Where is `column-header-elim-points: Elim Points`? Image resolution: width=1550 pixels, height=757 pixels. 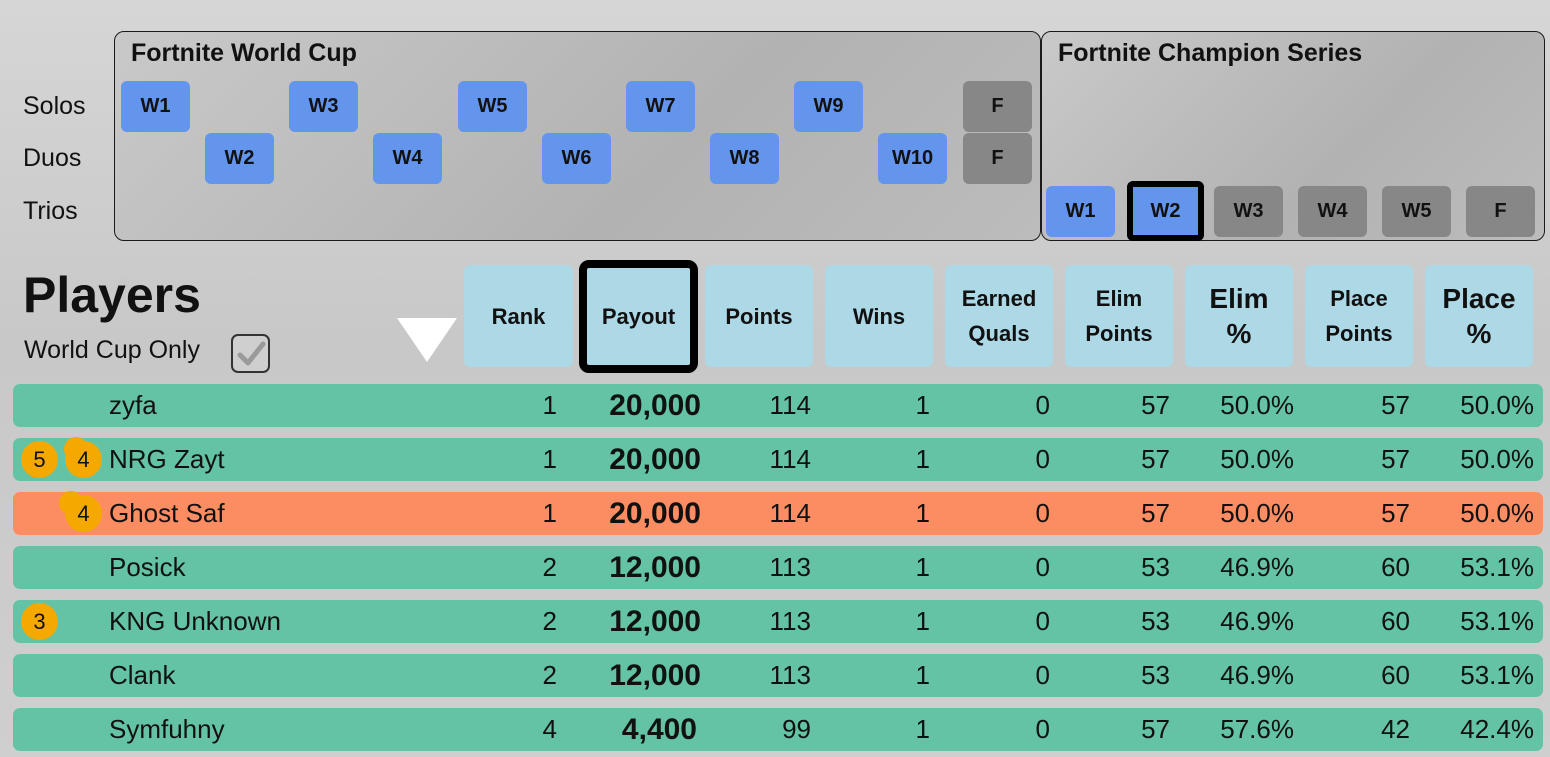 column-header-elim-points: Elim Points is located at coordinates (1119, 316).